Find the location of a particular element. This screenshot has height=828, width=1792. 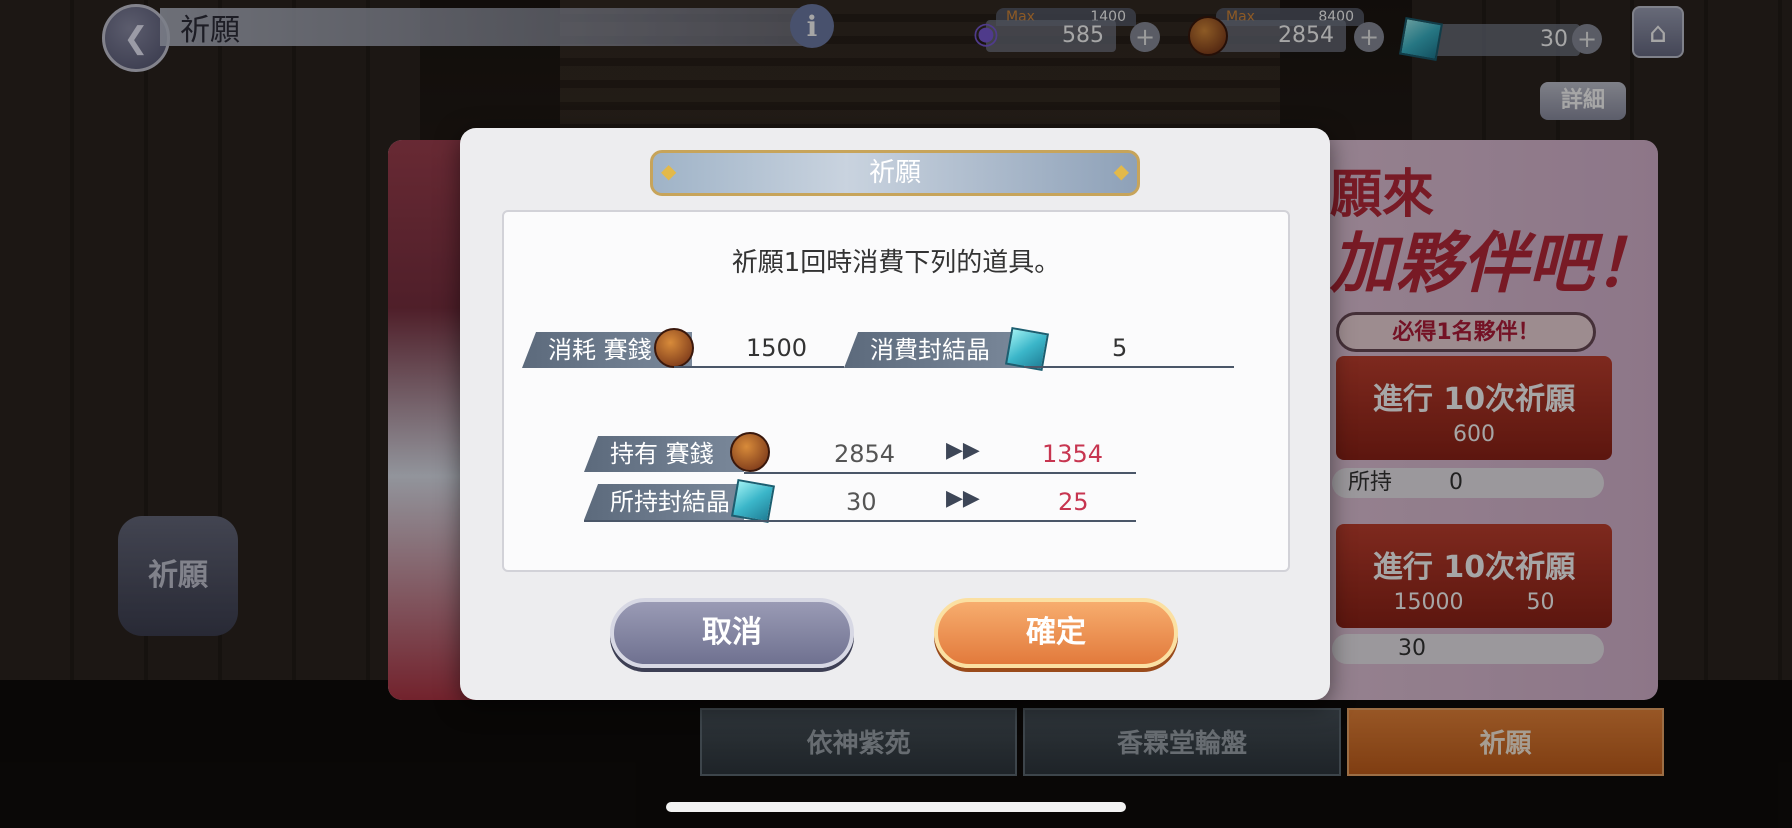

cancel-button: 取消 is located at coordinates (732, 633).